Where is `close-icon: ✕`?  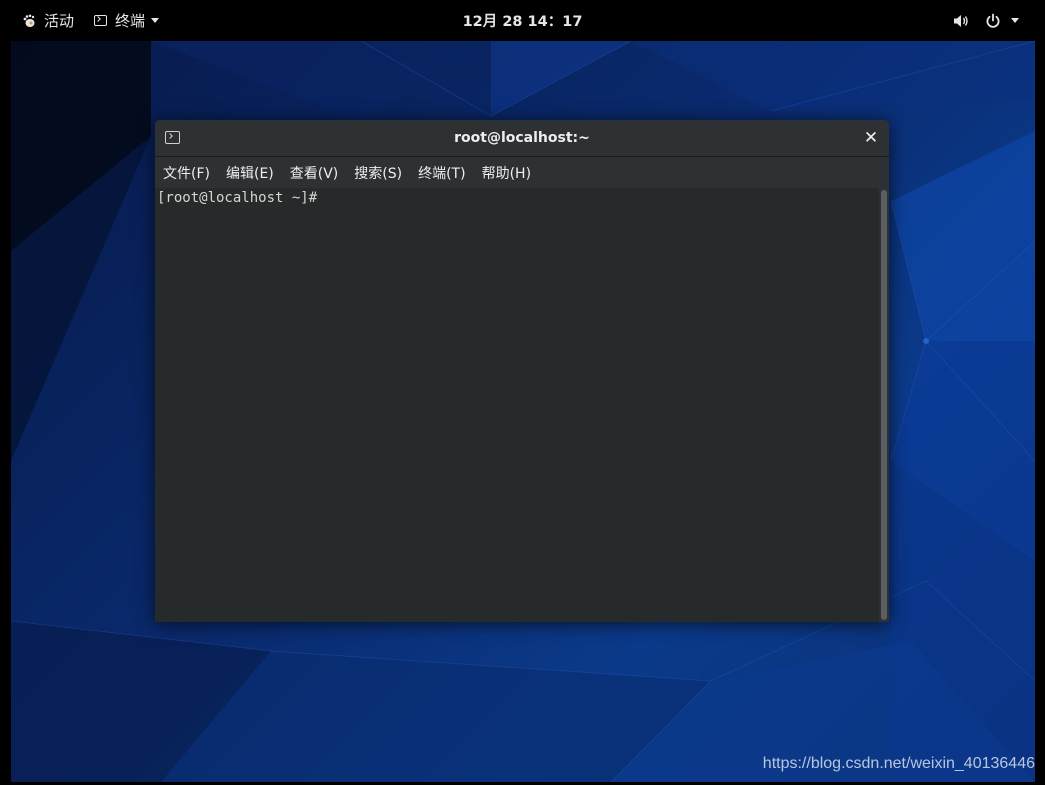
close-icon: ✕ is located at coordinates (871, 138).